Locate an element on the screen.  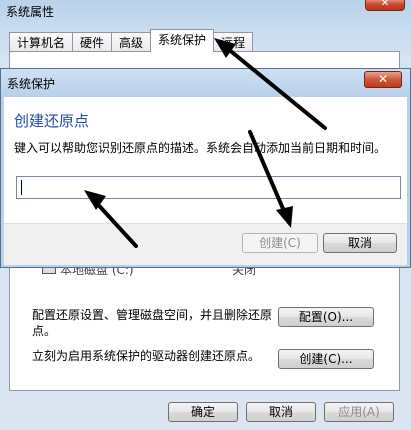
text-caret is located at coordinates (21, 187).